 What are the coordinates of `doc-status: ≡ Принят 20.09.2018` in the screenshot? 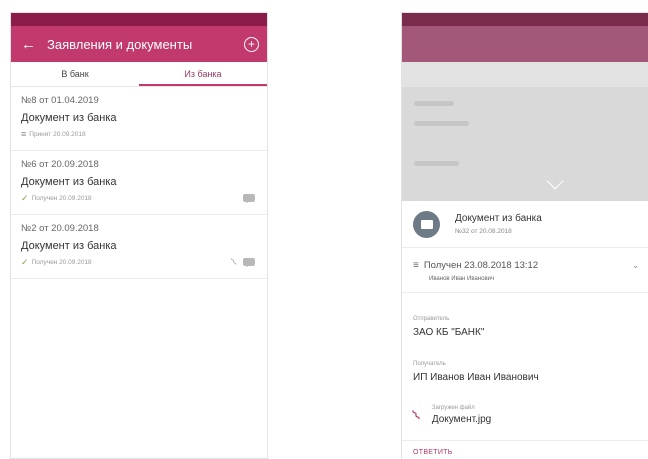 It's located at (139, 134).